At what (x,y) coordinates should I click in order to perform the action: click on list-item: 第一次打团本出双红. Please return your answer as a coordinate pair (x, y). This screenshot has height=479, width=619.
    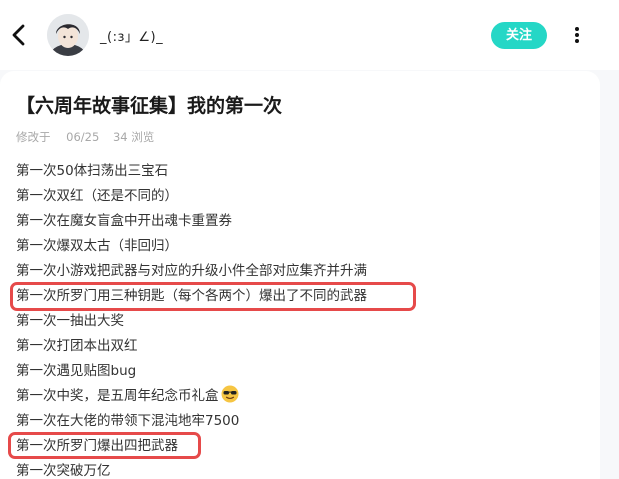
    Looking at the image, I should click on (77, 346).